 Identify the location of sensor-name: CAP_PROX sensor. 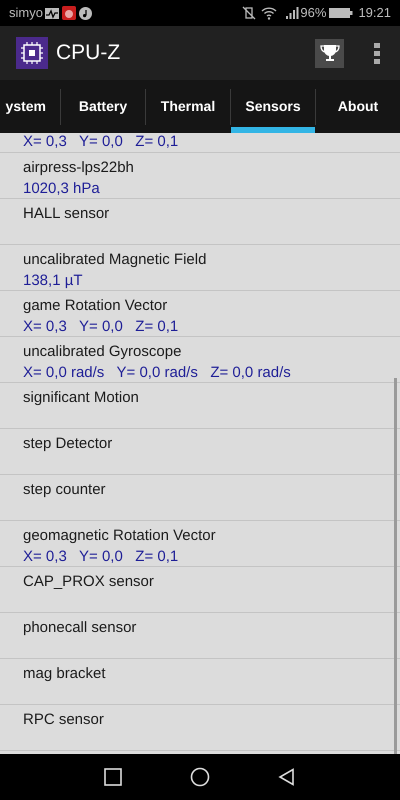
(89, 582).